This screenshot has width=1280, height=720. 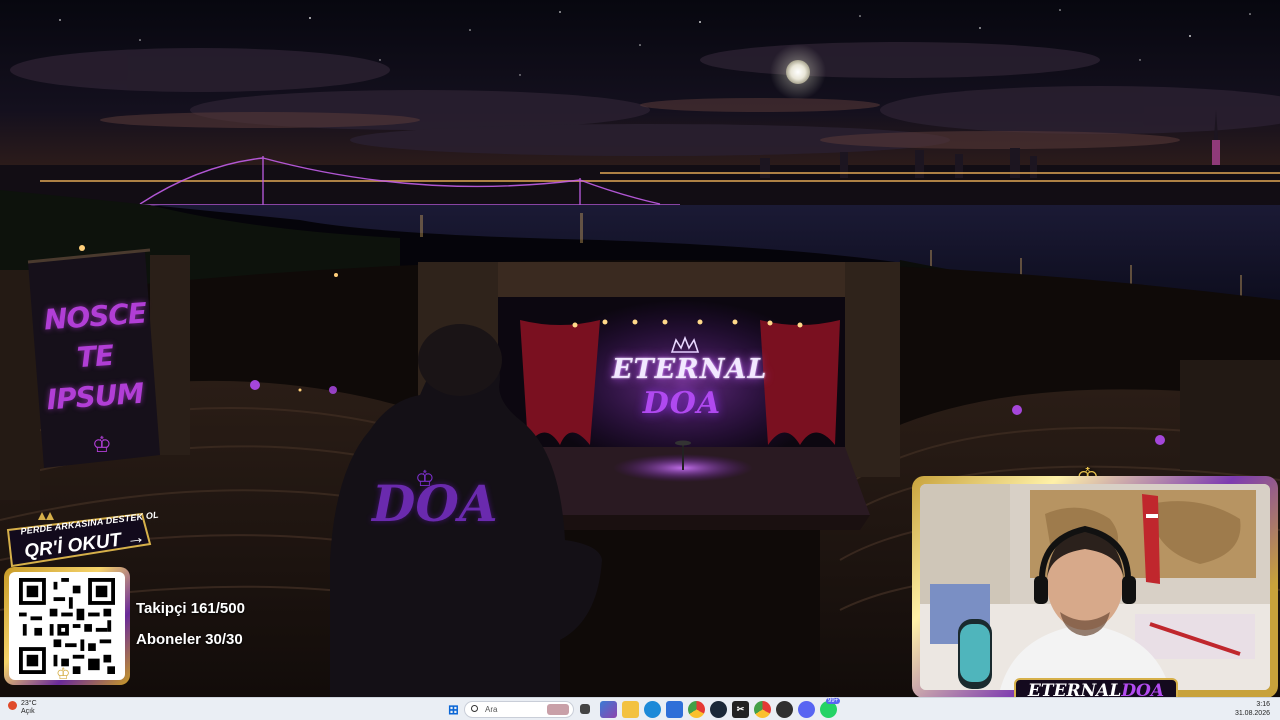 I want to click on windows-taskbar: 23°C Açık ⊞ Ara ✂ 99+ 3:16 31.08.2026, so click(x=640, y=708).